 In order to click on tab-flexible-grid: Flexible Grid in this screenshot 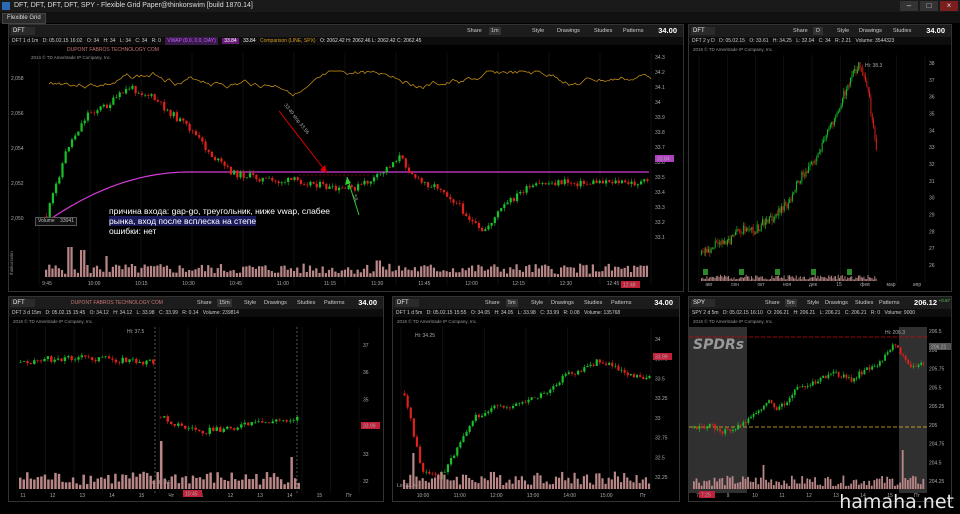, I will do `click(24, 18)`.